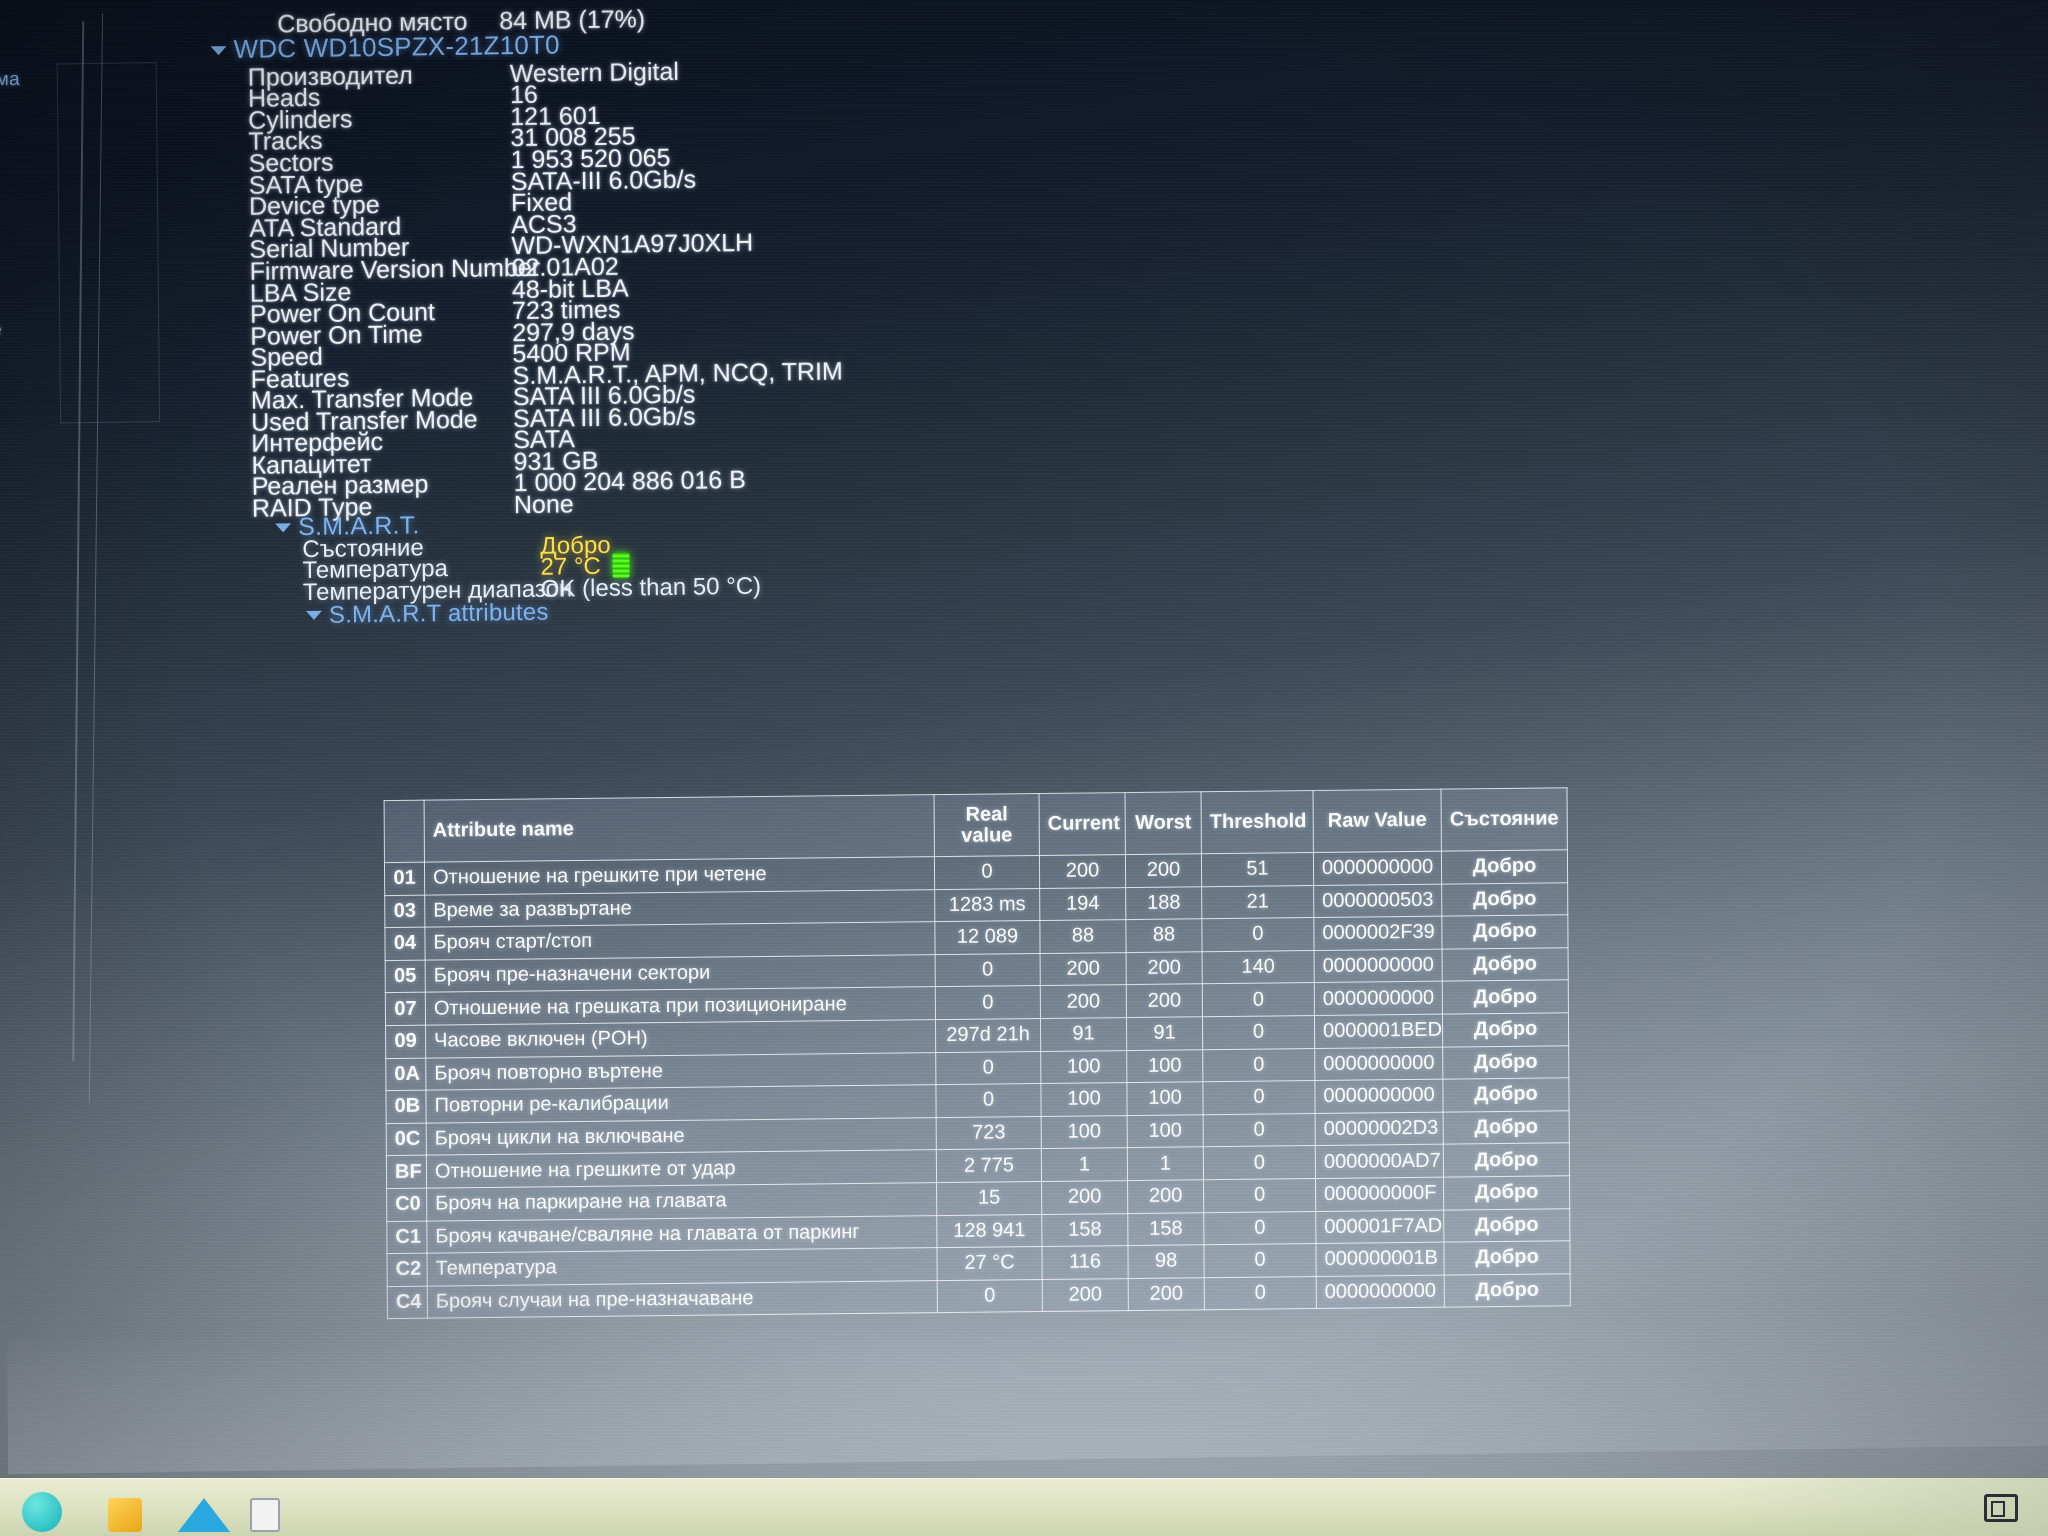 Image resolution: width=2048 pixels, height=1536 pixels. I want to click on cell-raw-value: 0000002F39, so click(1378, 933).